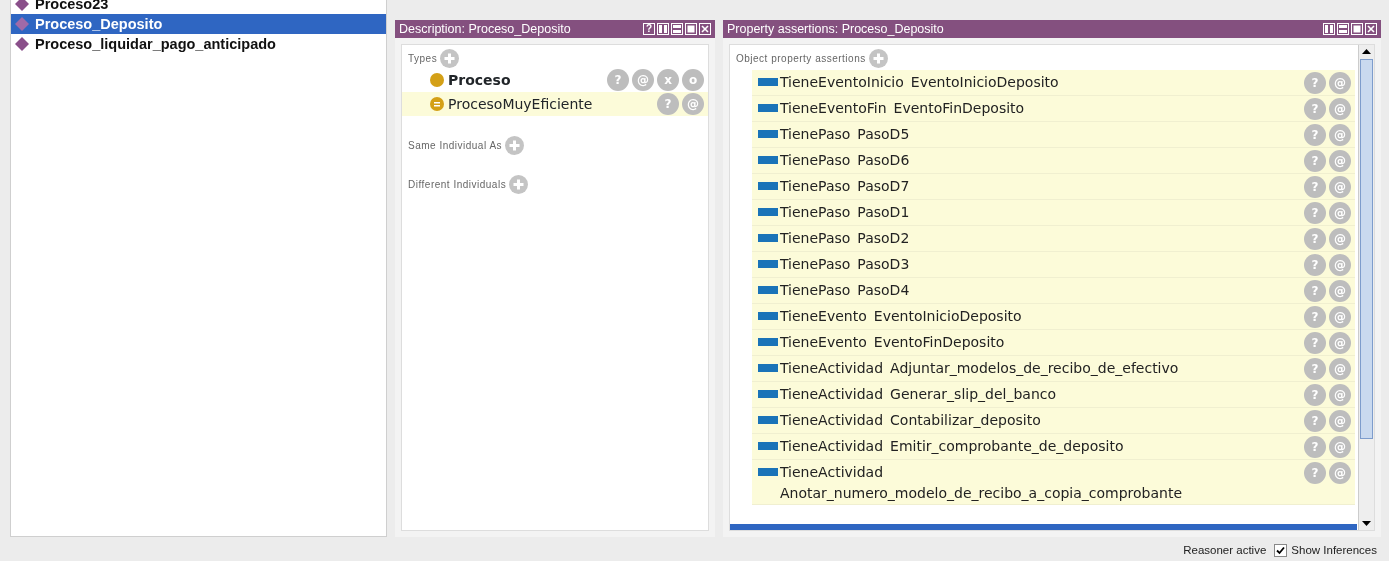 The width and height of the screenshot is (1389, 561). Describe the element at coordinates (909, 420) in the screenshot. I see `assertion-text: TieneActividad Contabilizar_deposito` at that location.